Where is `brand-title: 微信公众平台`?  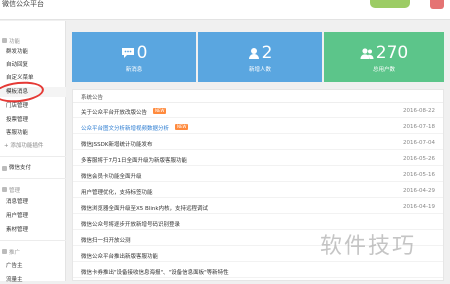 brand-title: 微信公众平台 is located at coordinates (23, 4).